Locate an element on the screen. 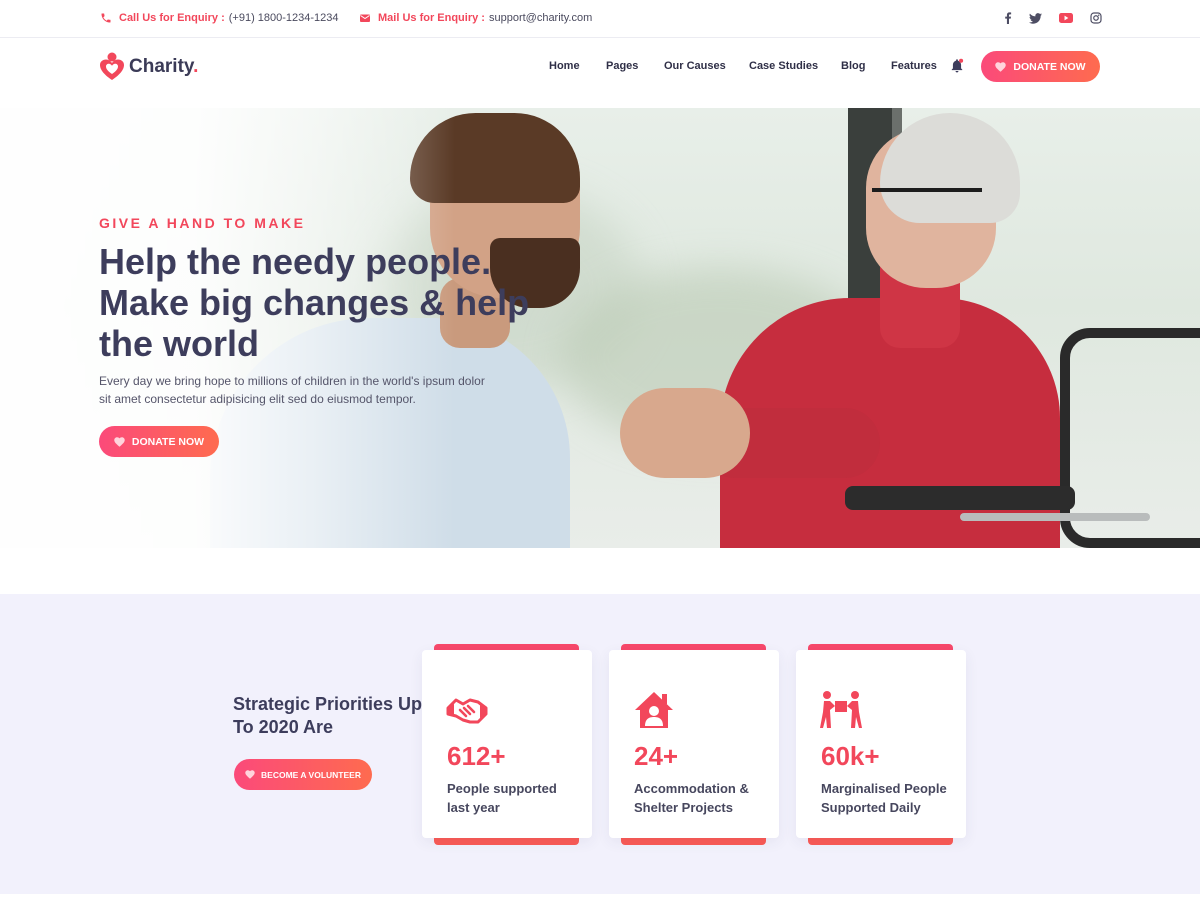 This screenshot has width=1200, height=900. nav-features: Features is located at coordinates (914, 66).